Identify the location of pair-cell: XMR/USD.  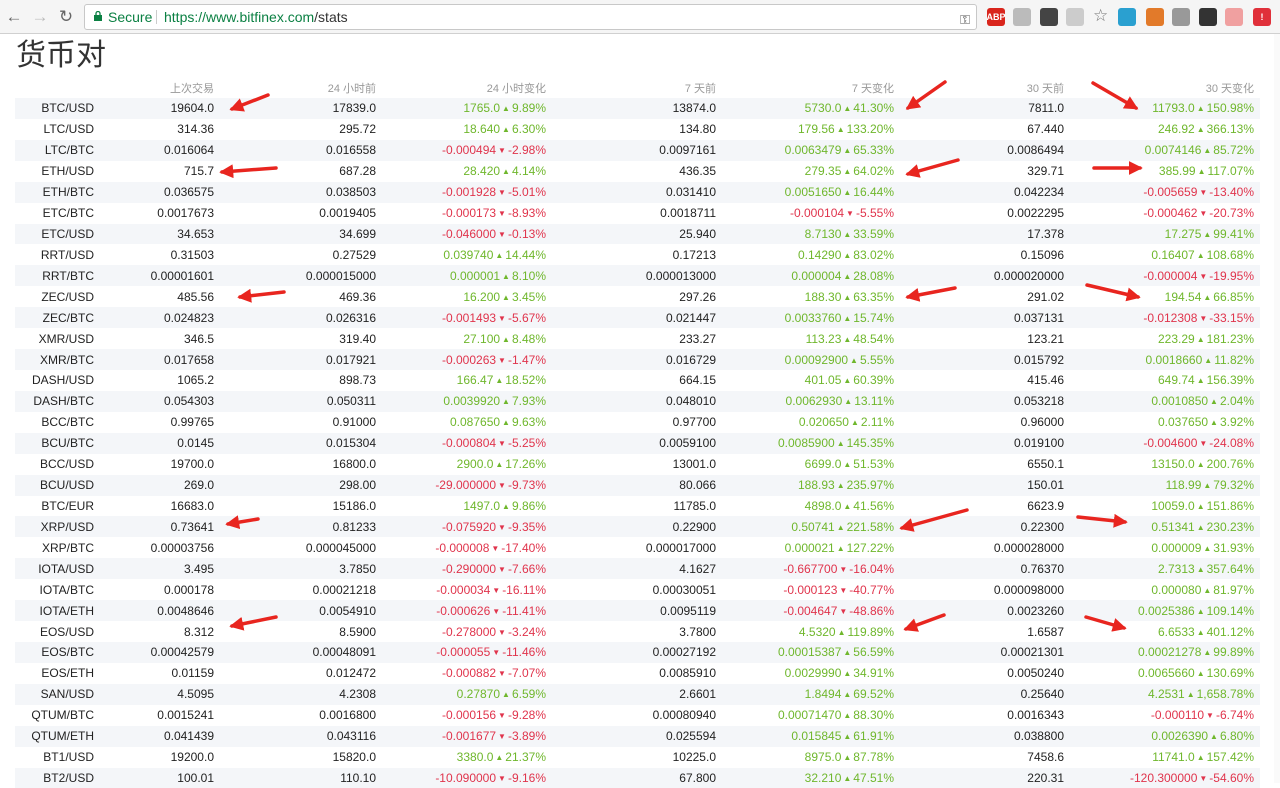
(57, 338).